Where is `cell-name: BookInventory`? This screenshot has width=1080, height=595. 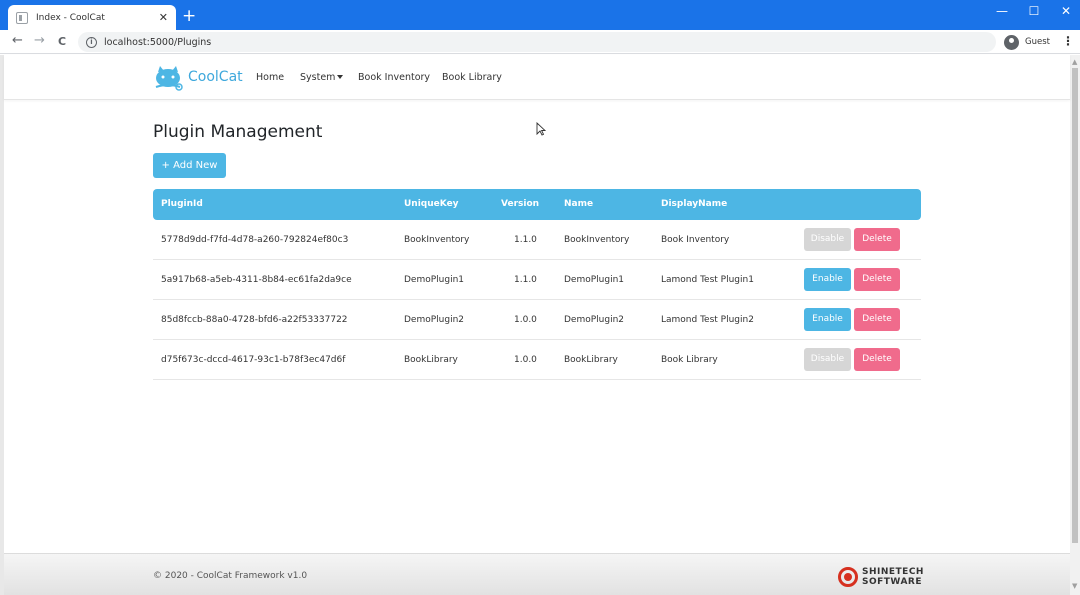
cell-name: BookInventory is located at coordinates (596, 240).